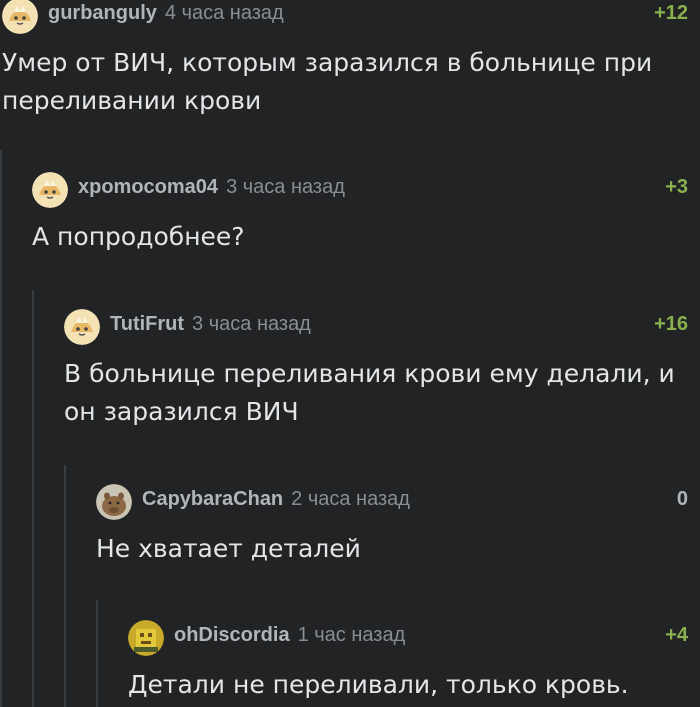 This screenshot has height=707, width=700. Describe the element at coordinates (671, 13) in the screenshot. I see `comment-rating: +12` at that location.